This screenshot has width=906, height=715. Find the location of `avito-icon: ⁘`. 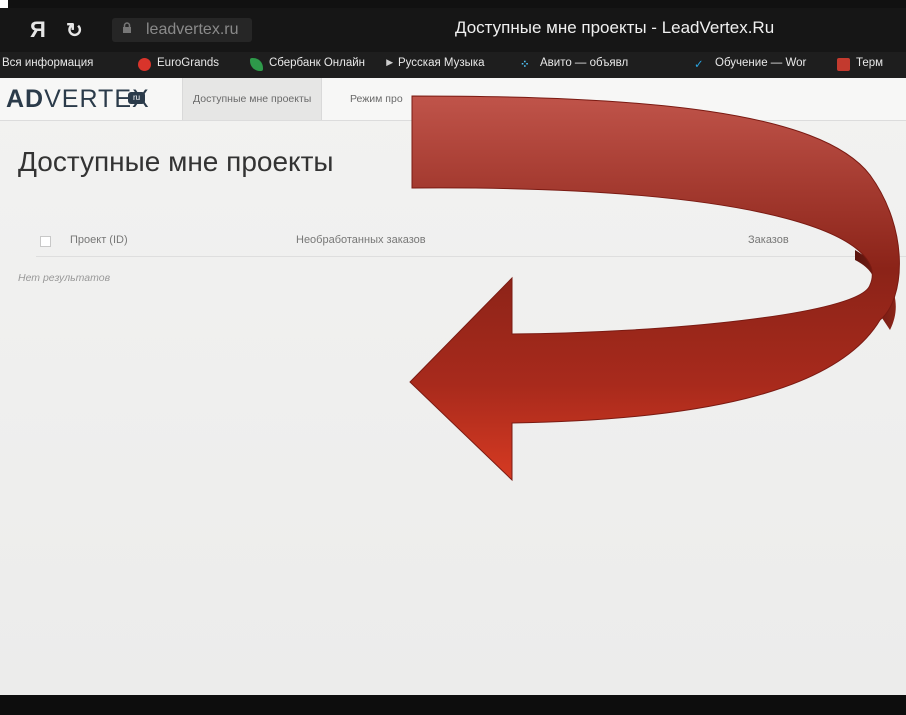

avito-icon: ⁘ is located at coordinates (525, 65).